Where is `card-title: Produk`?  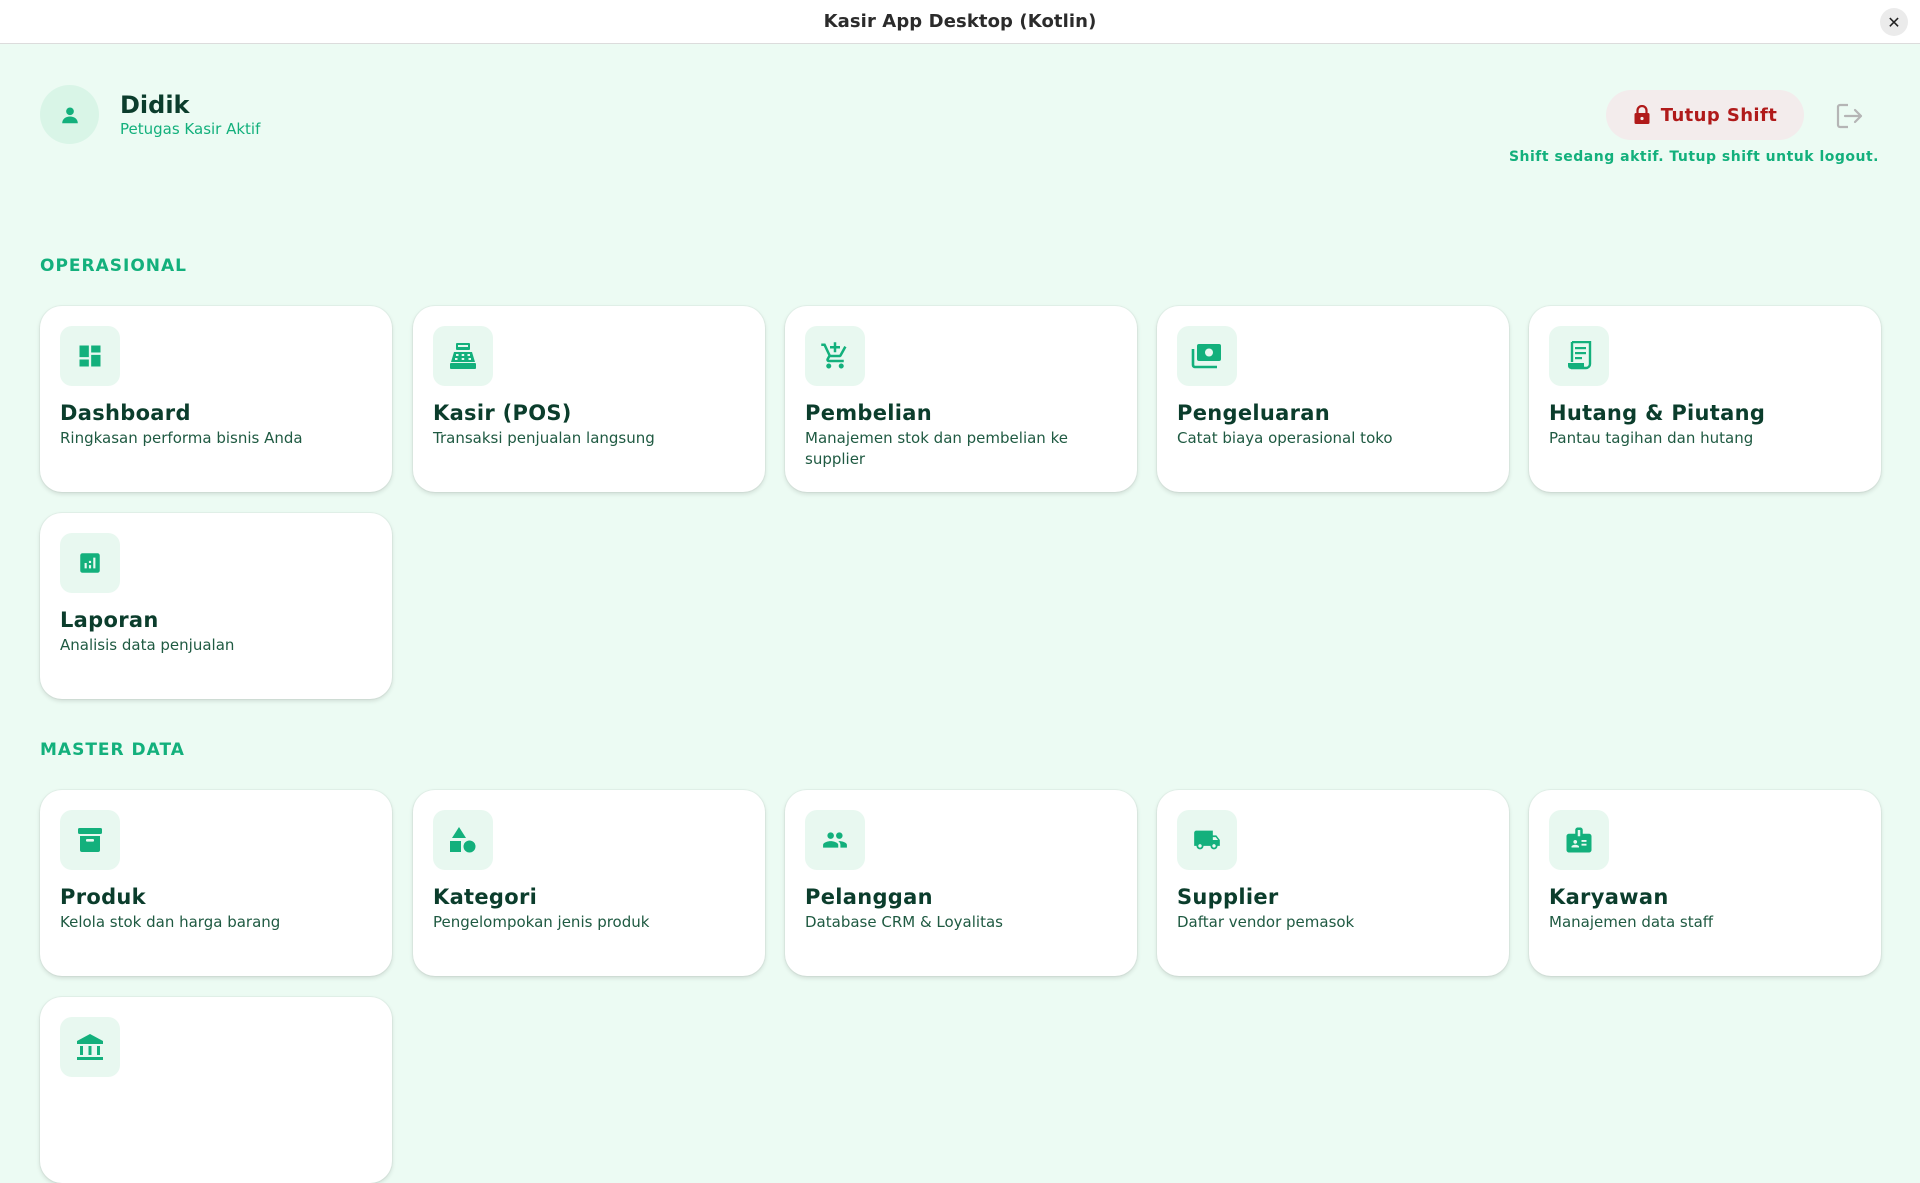
card-title: Produk is located at coordinates (103, 897).